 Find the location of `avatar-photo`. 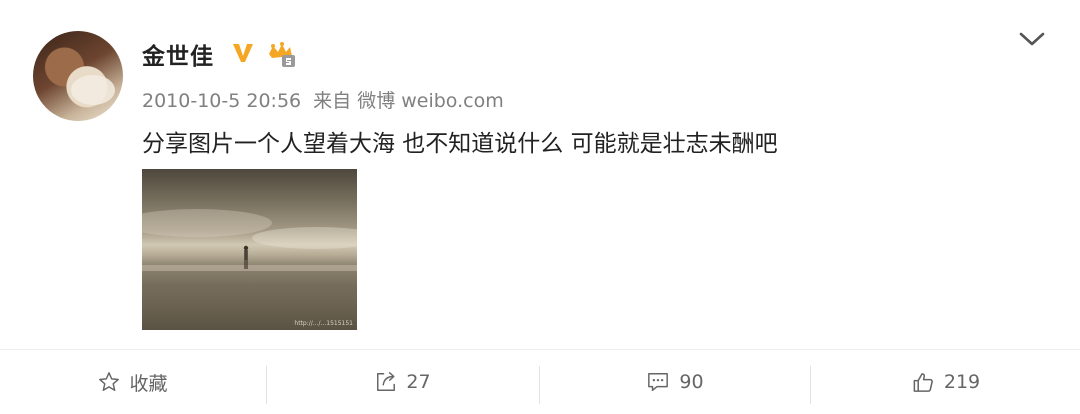

avatar-photo is located at coordinates (93, 90).